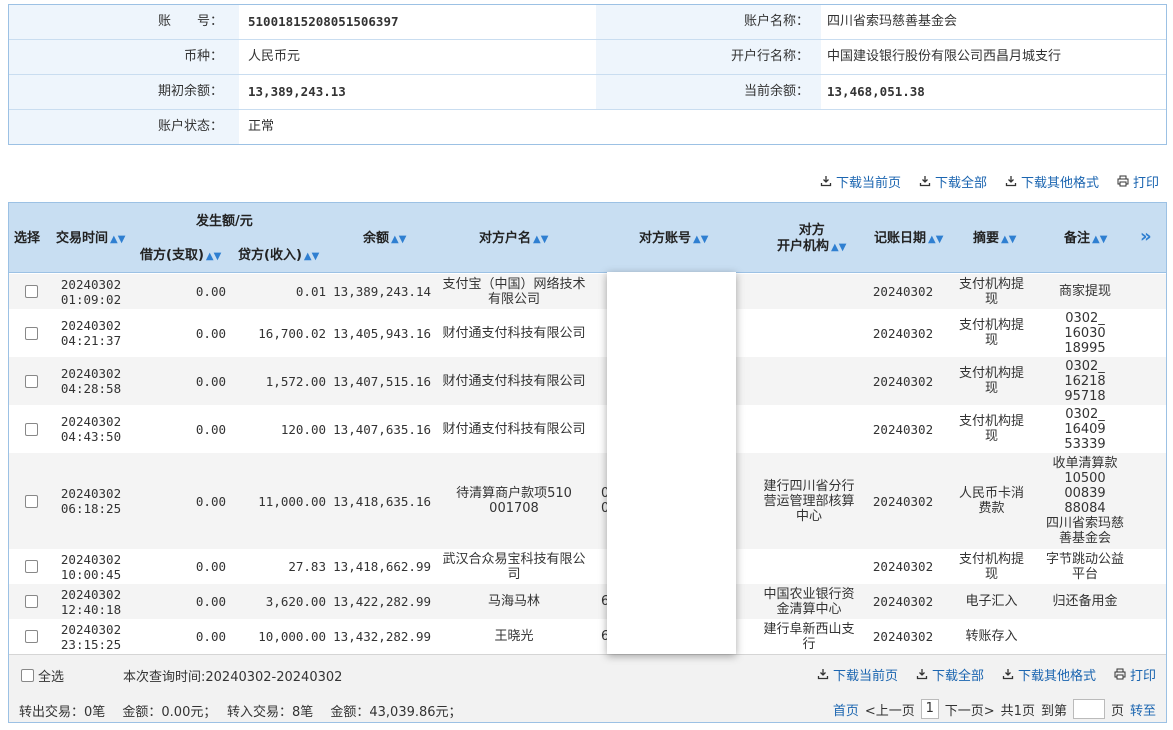 The image size is (1173, 730). I want to click on row-cp-bank-text: 建行阜新西山支行, so click(809, 636).